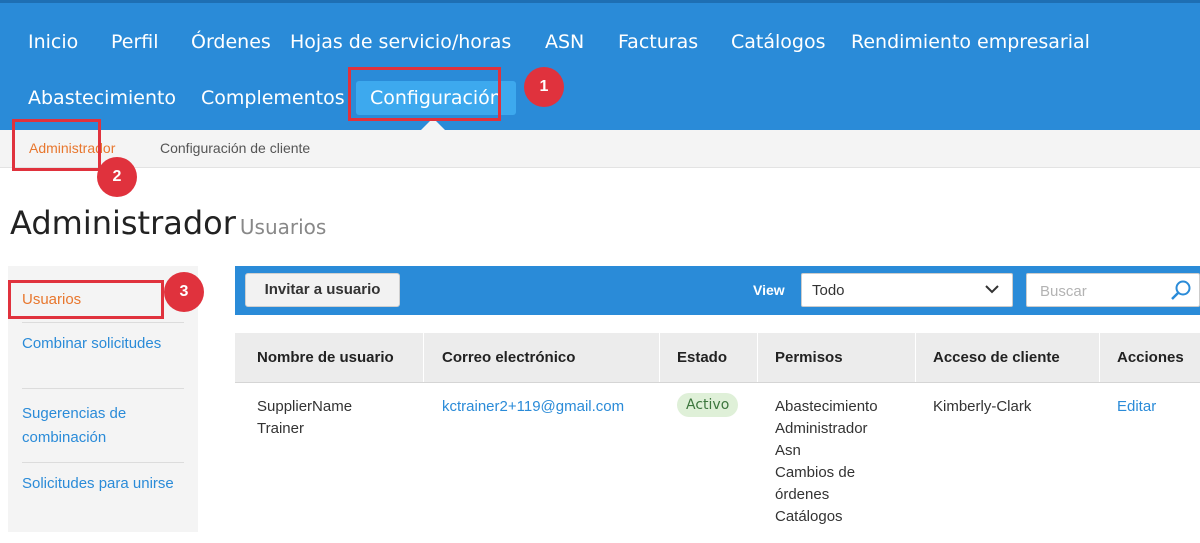 The image size is (1200, 543). What do you see at coordinates (102, 98) in the screenshot?
I see `nav-item-abastecimiento: Abastecimiento` at bounding box center [102, 98].